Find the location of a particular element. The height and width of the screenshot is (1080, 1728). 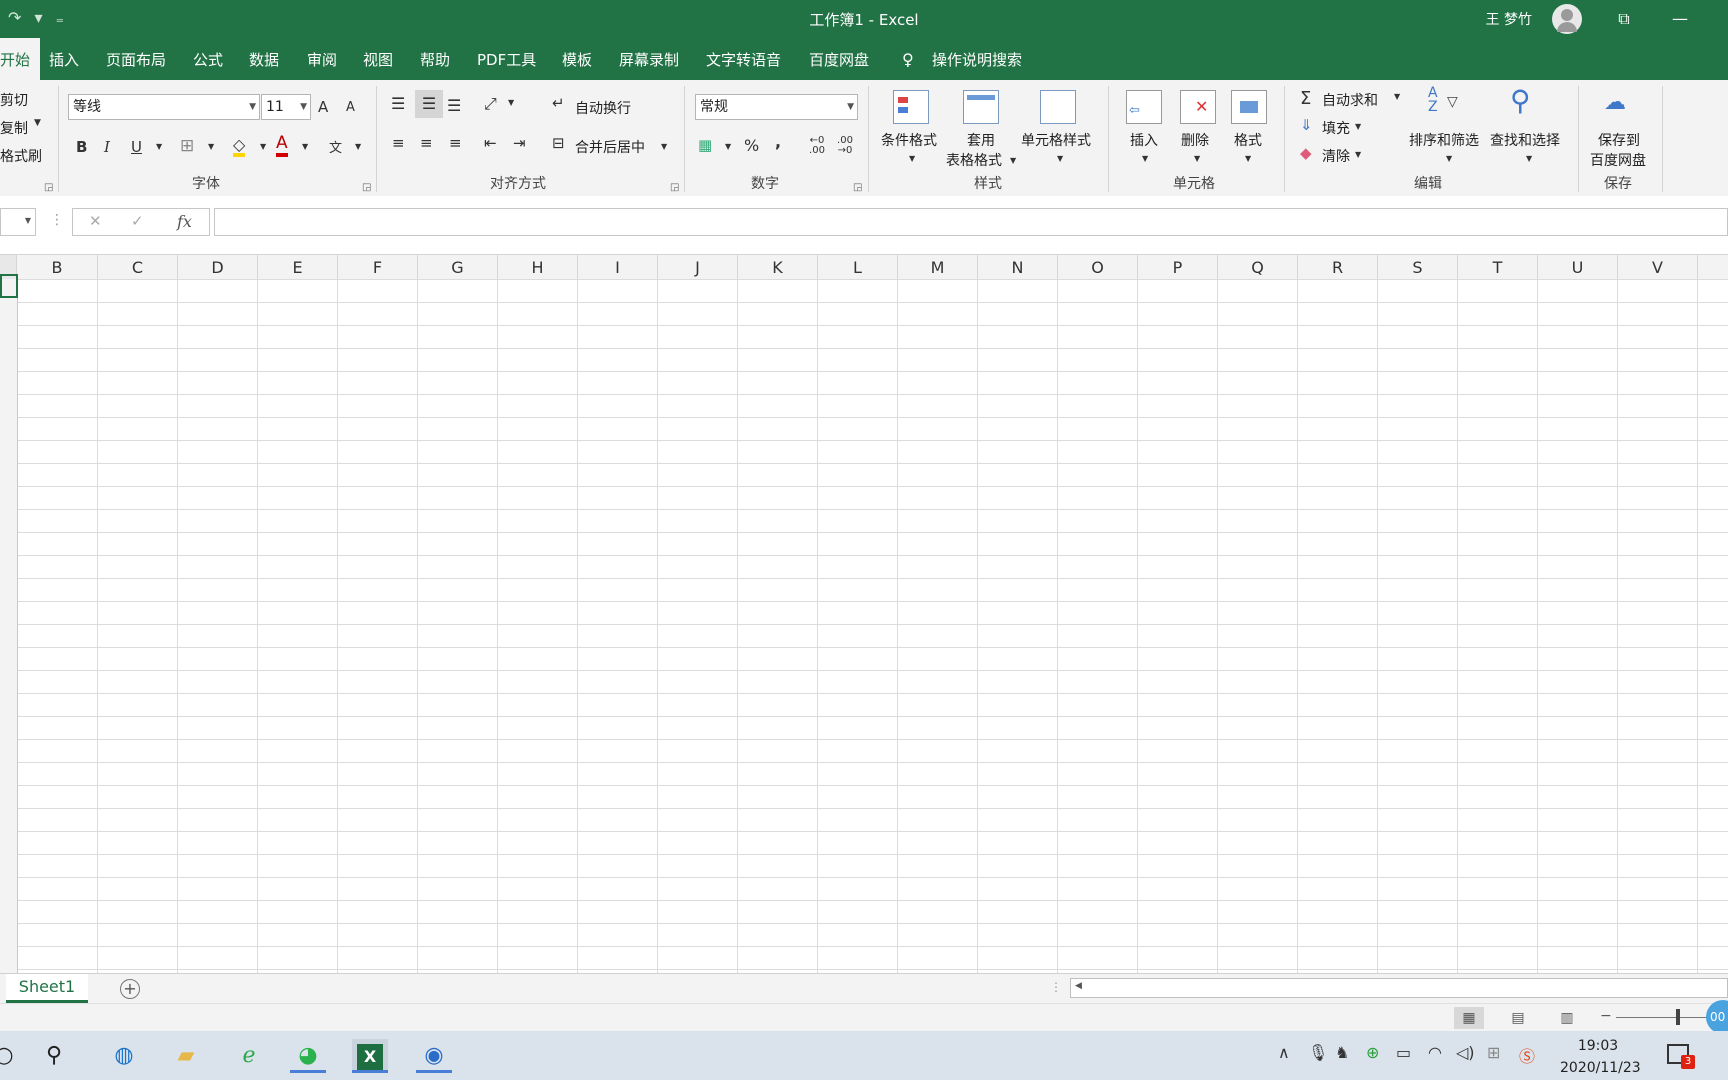

wrap-text-button: 自动换行 is located at coordinates (603, 108).